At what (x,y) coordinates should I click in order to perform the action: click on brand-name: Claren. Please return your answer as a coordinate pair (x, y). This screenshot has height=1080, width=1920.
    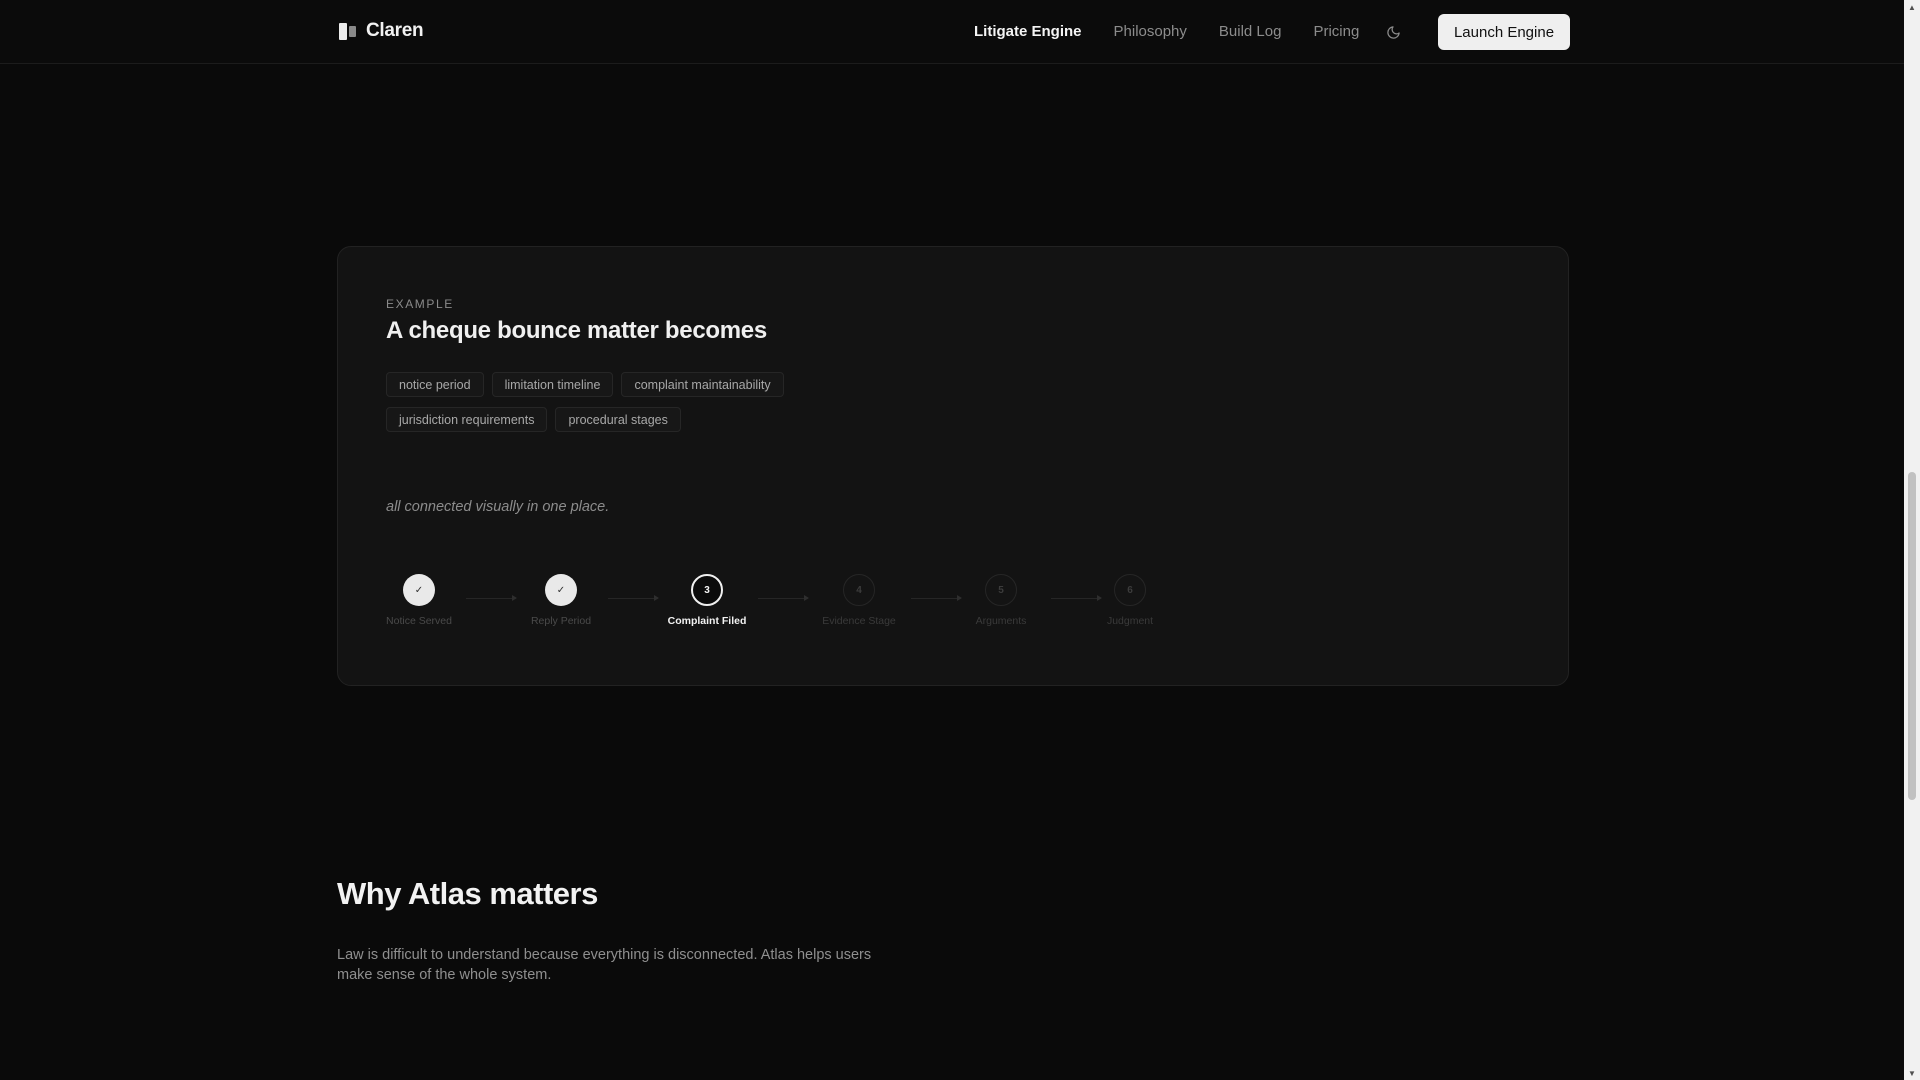
    Looking at the image, I should click on (395, 30).